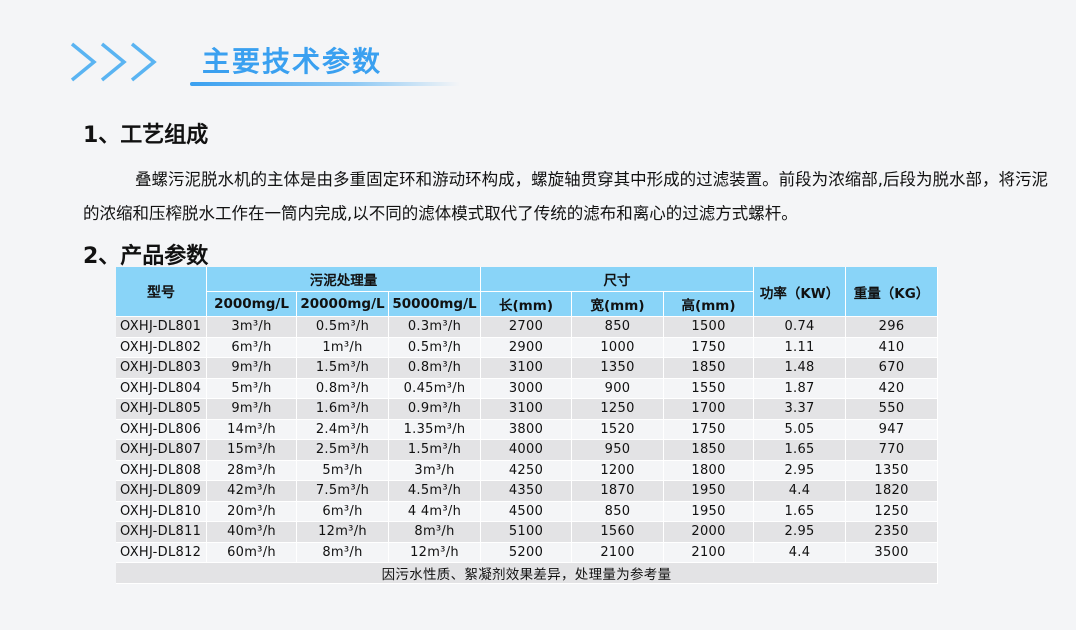  What do you see at coordinates (252, 347) in the screenshot?
I see `cell-cap-2000: 6m³/h` at bounding box center [252, 347].